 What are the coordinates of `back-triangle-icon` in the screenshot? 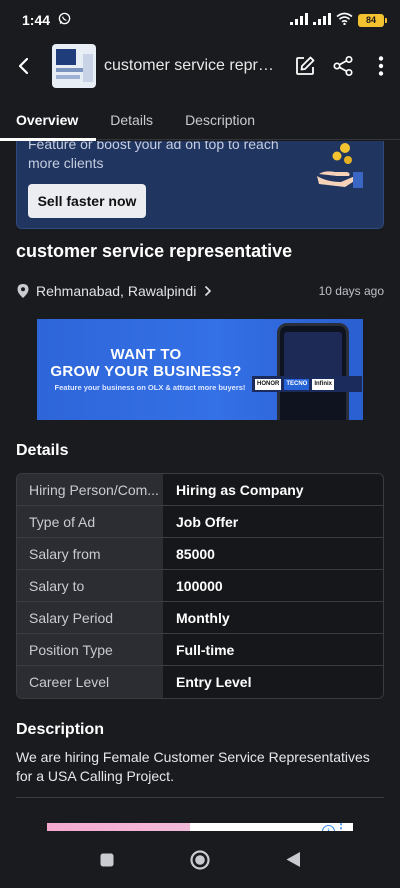 It's located at (293, 859).